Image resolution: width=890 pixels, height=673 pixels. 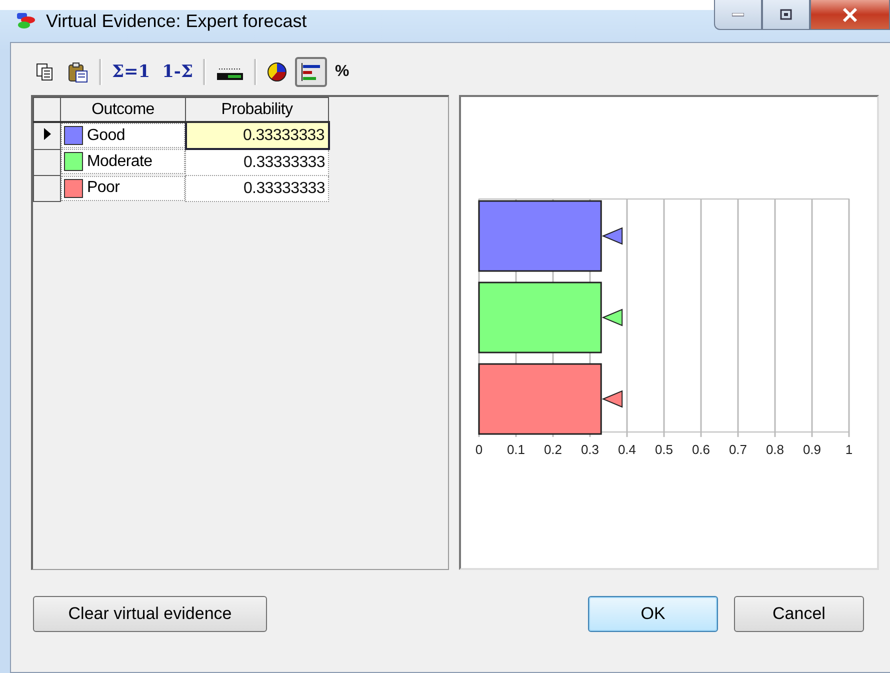 I want to click on dialog-button: OK, so click(x=653, y=614).